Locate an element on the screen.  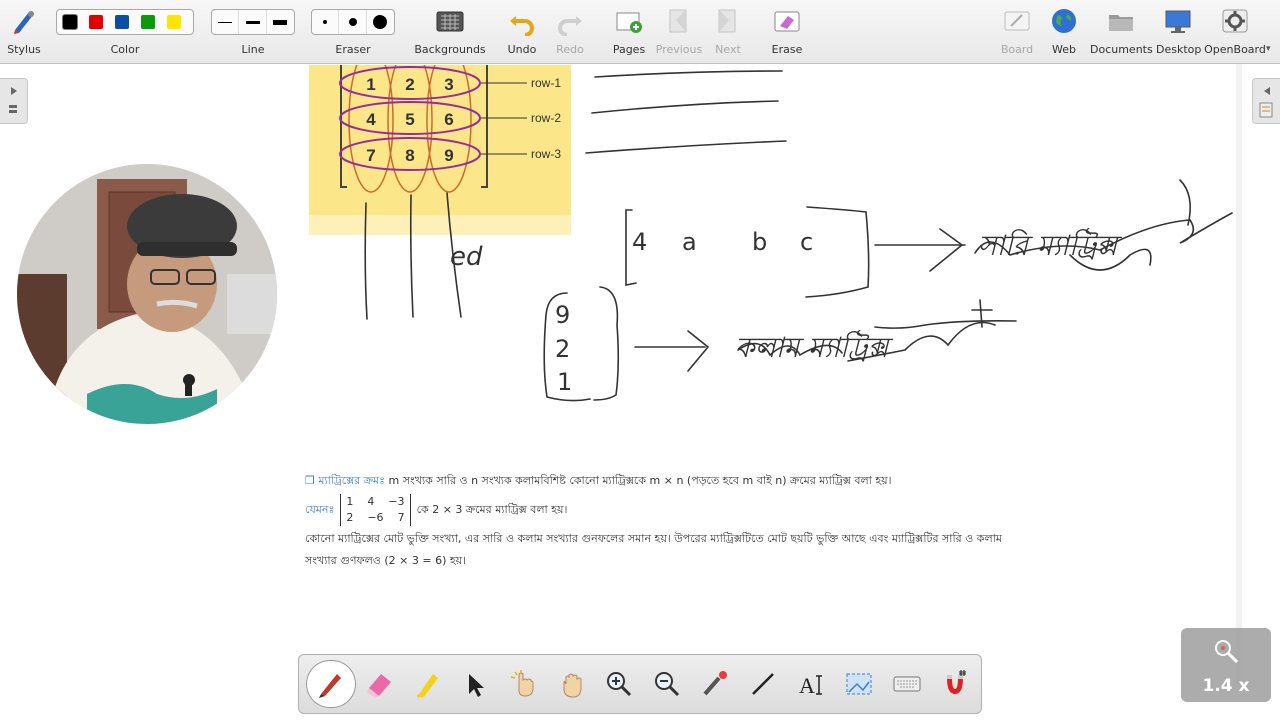
hand-tool-button is located at coordinates (571, 684).